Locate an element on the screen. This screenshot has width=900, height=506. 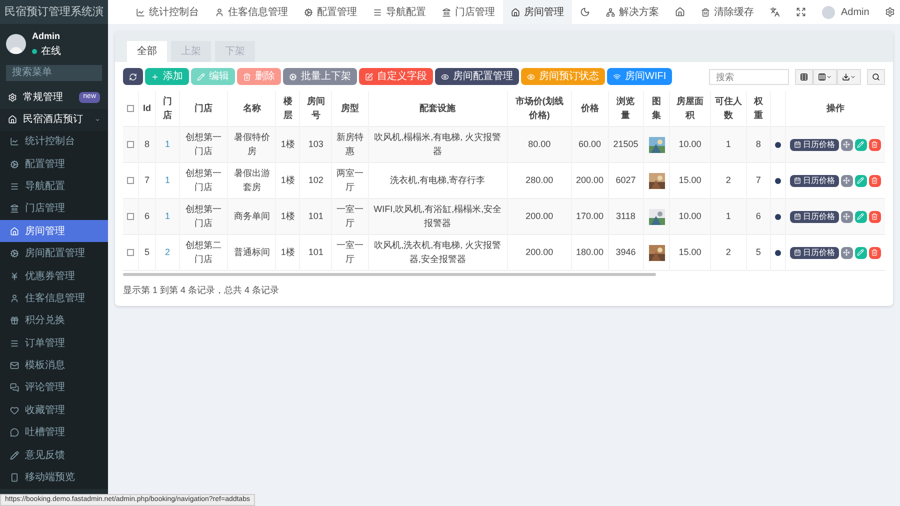
user-status: 在线 is located at coordinates (51, 51).